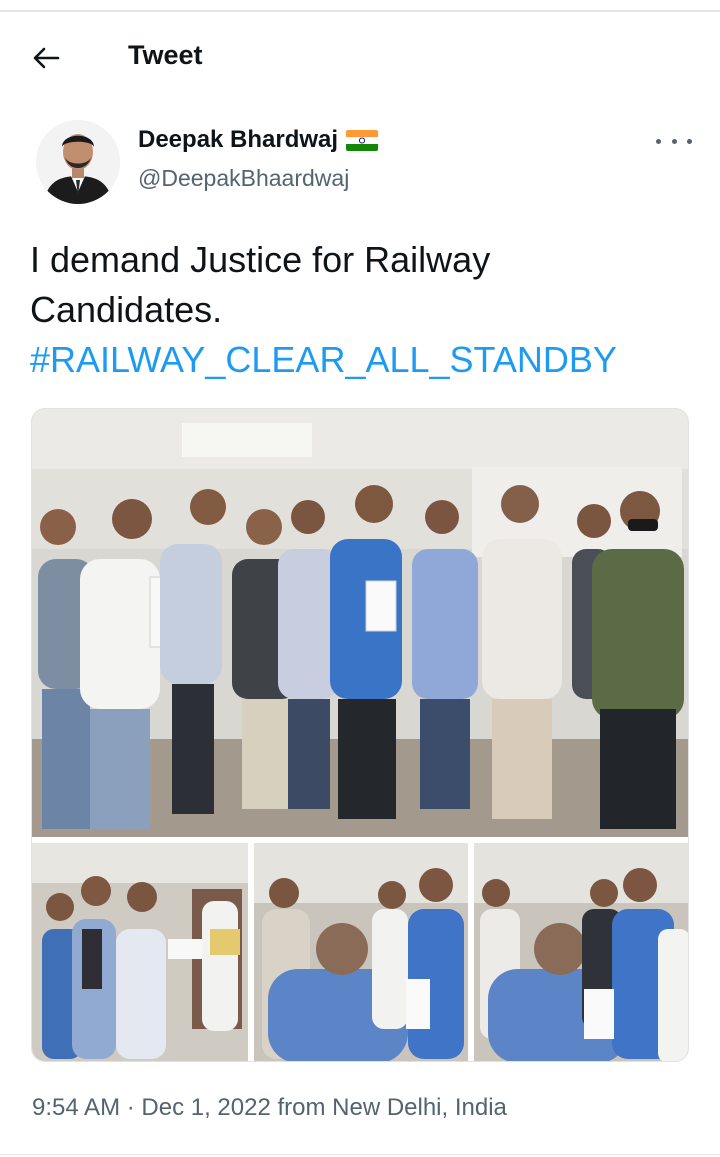 Image resolution: width=720 pixels, height=1157 pixels. I want to click on display-name: Deepak Bhardwaj, so click(238, 139).